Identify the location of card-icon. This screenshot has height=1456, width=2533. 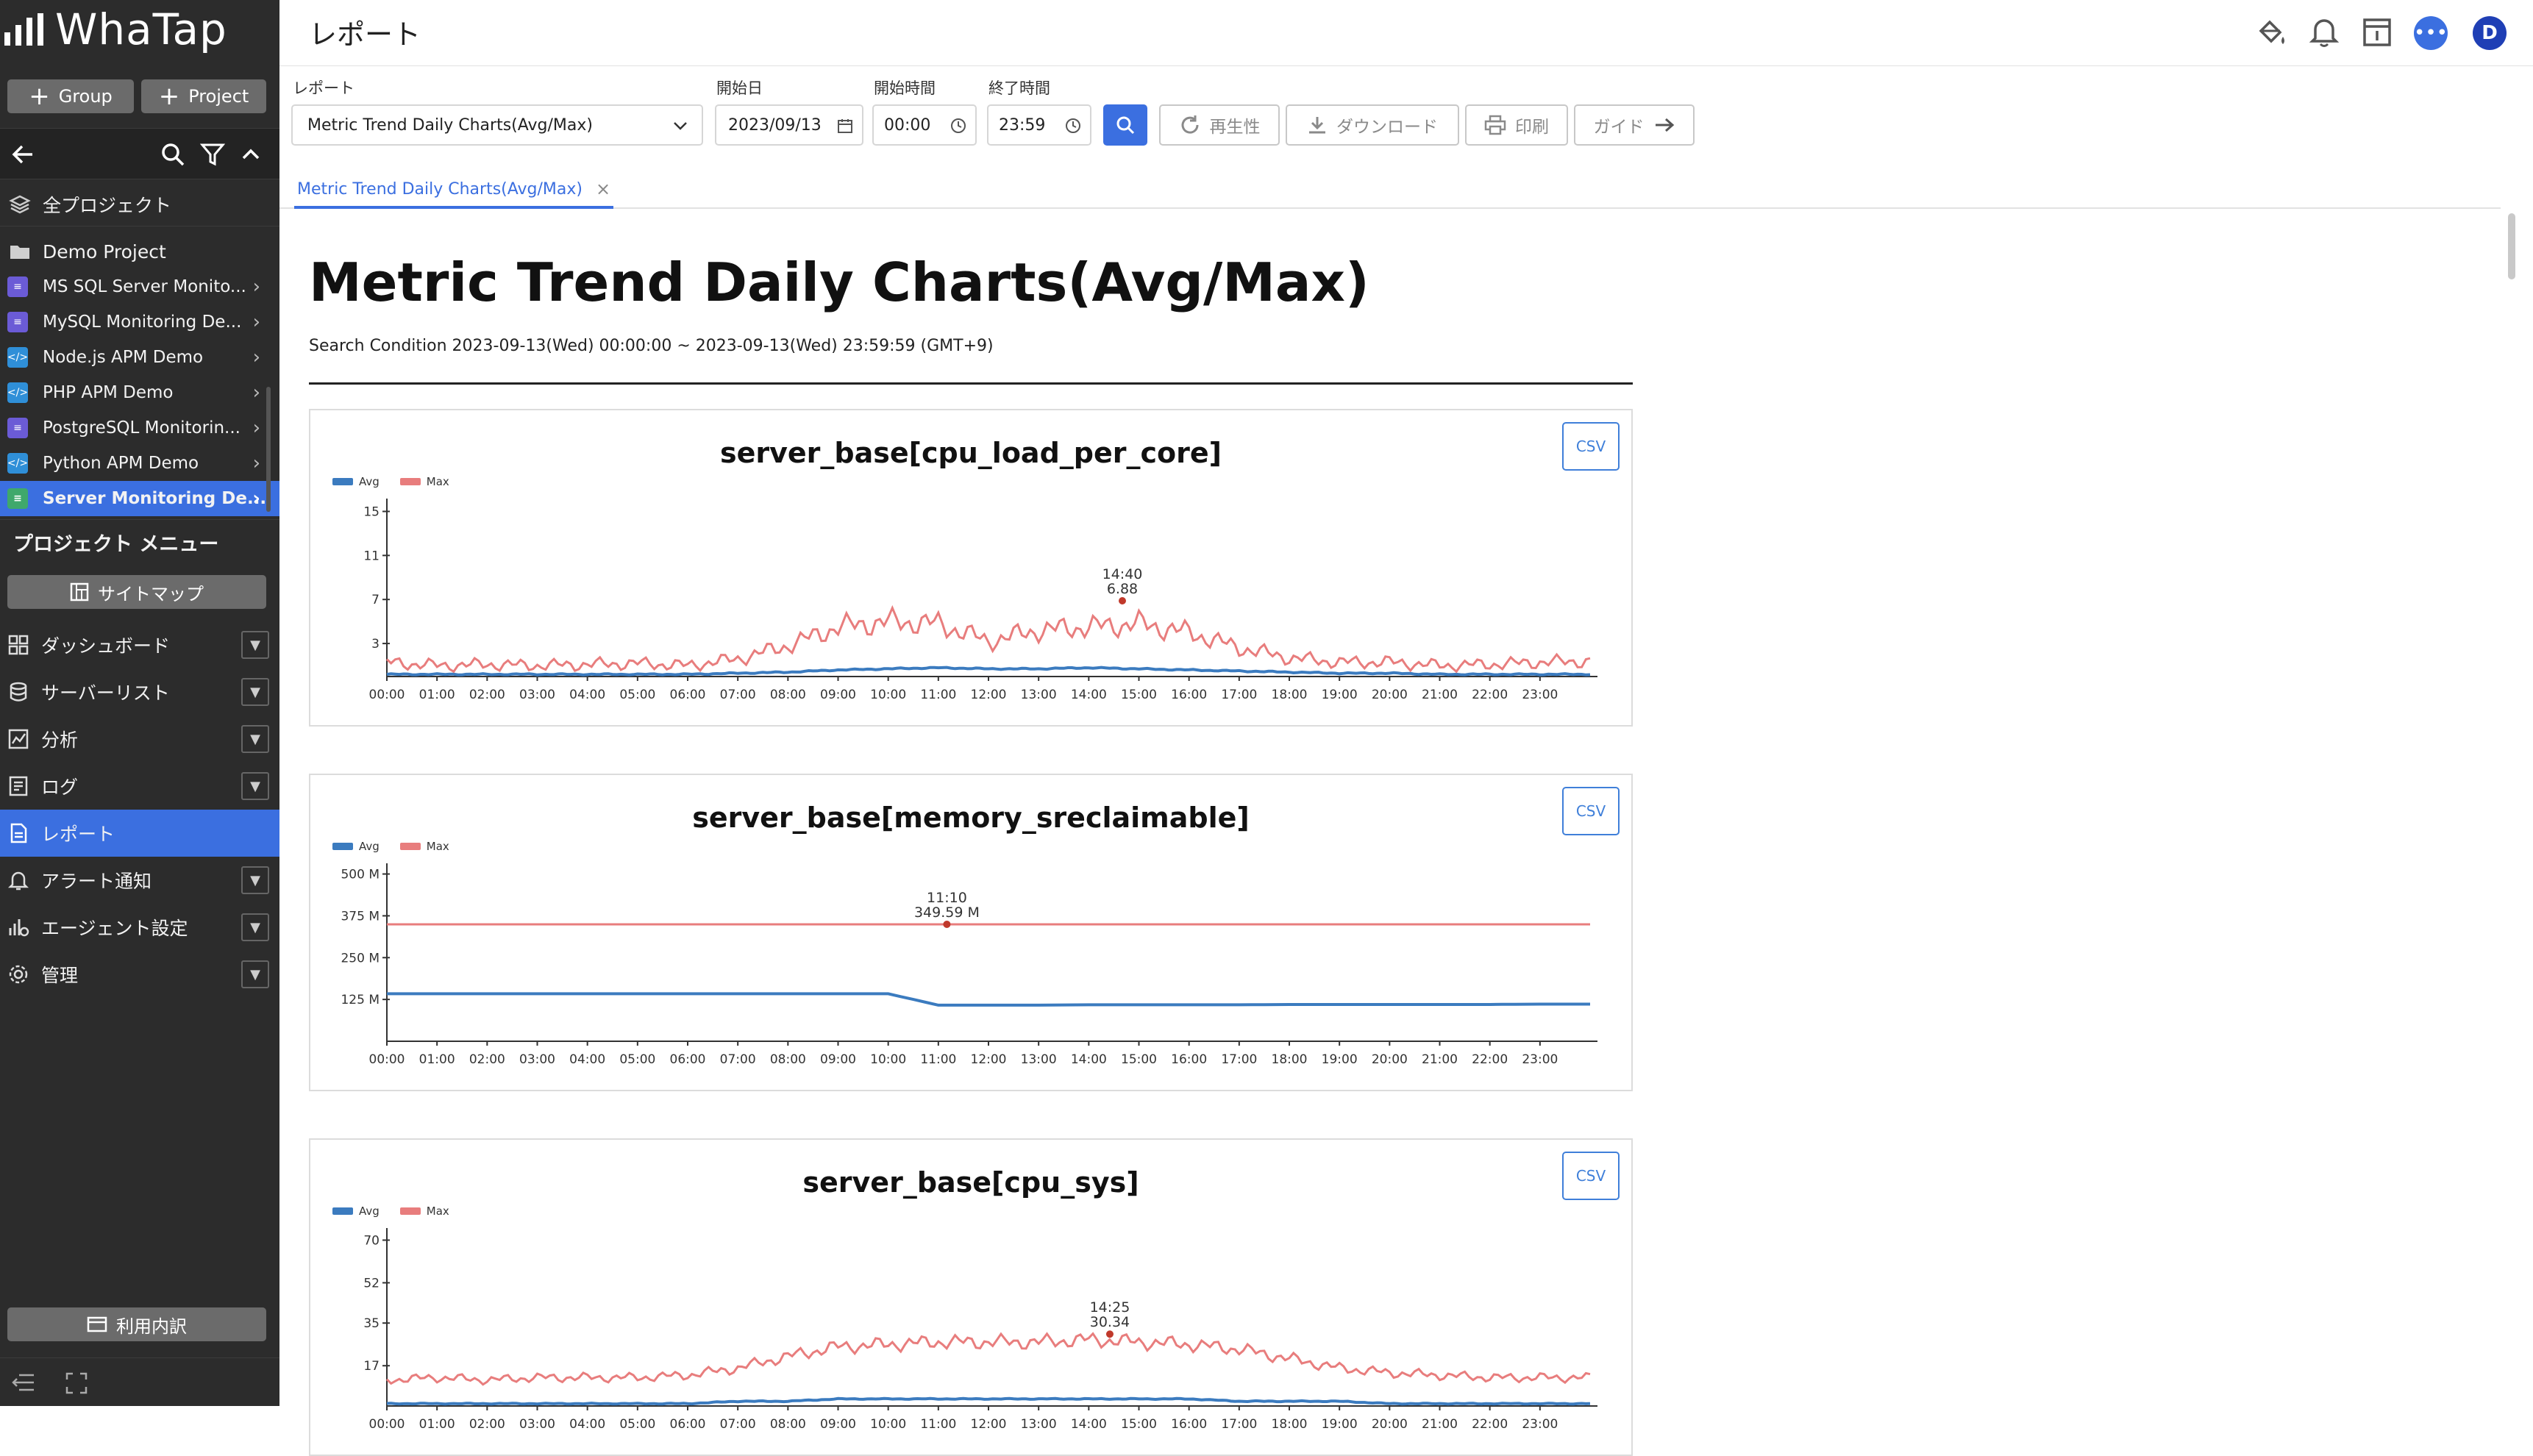
(97, 1324).